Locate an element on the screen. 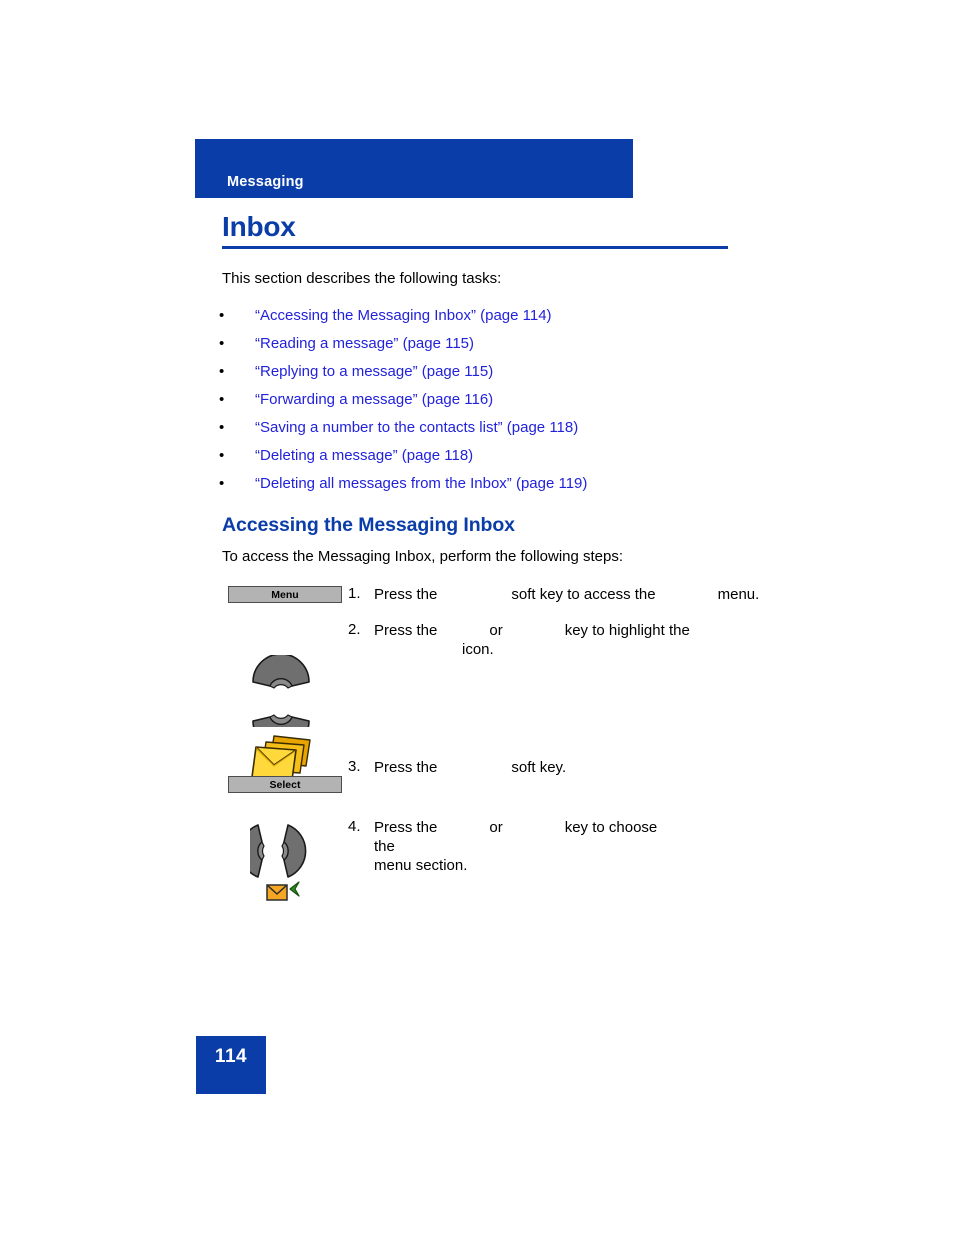 The image size is (954, 1235). step-text: Press the soft key to access the menu. is located at coordinates (566, 594).